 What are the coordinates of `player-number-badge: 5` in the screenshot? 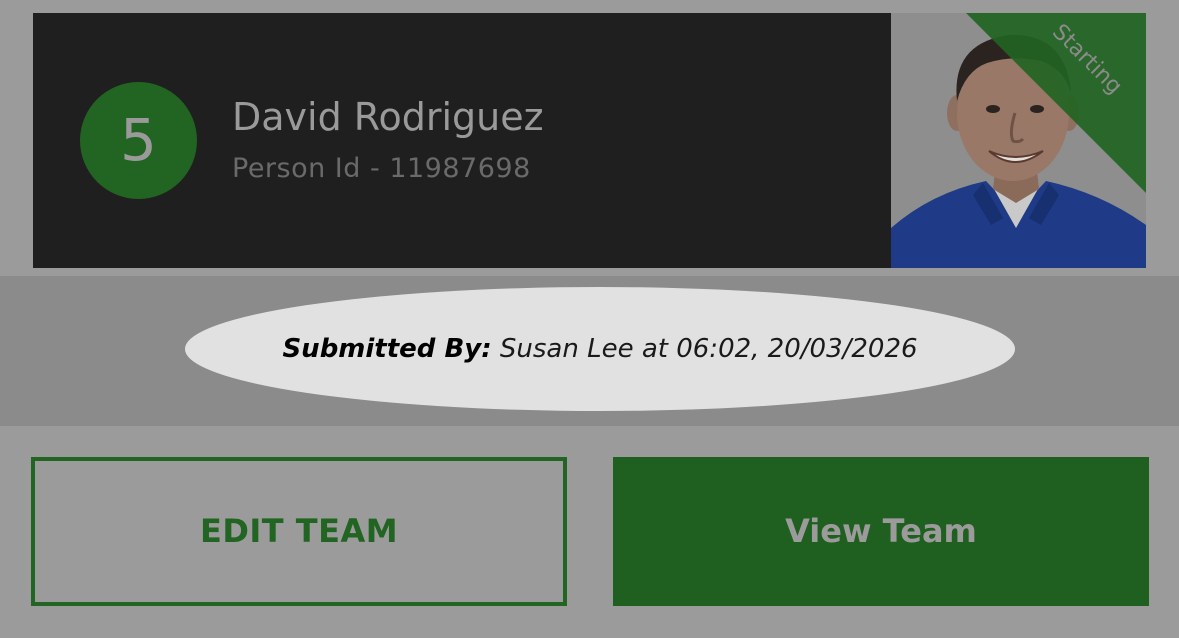 It's located at (138, 140).